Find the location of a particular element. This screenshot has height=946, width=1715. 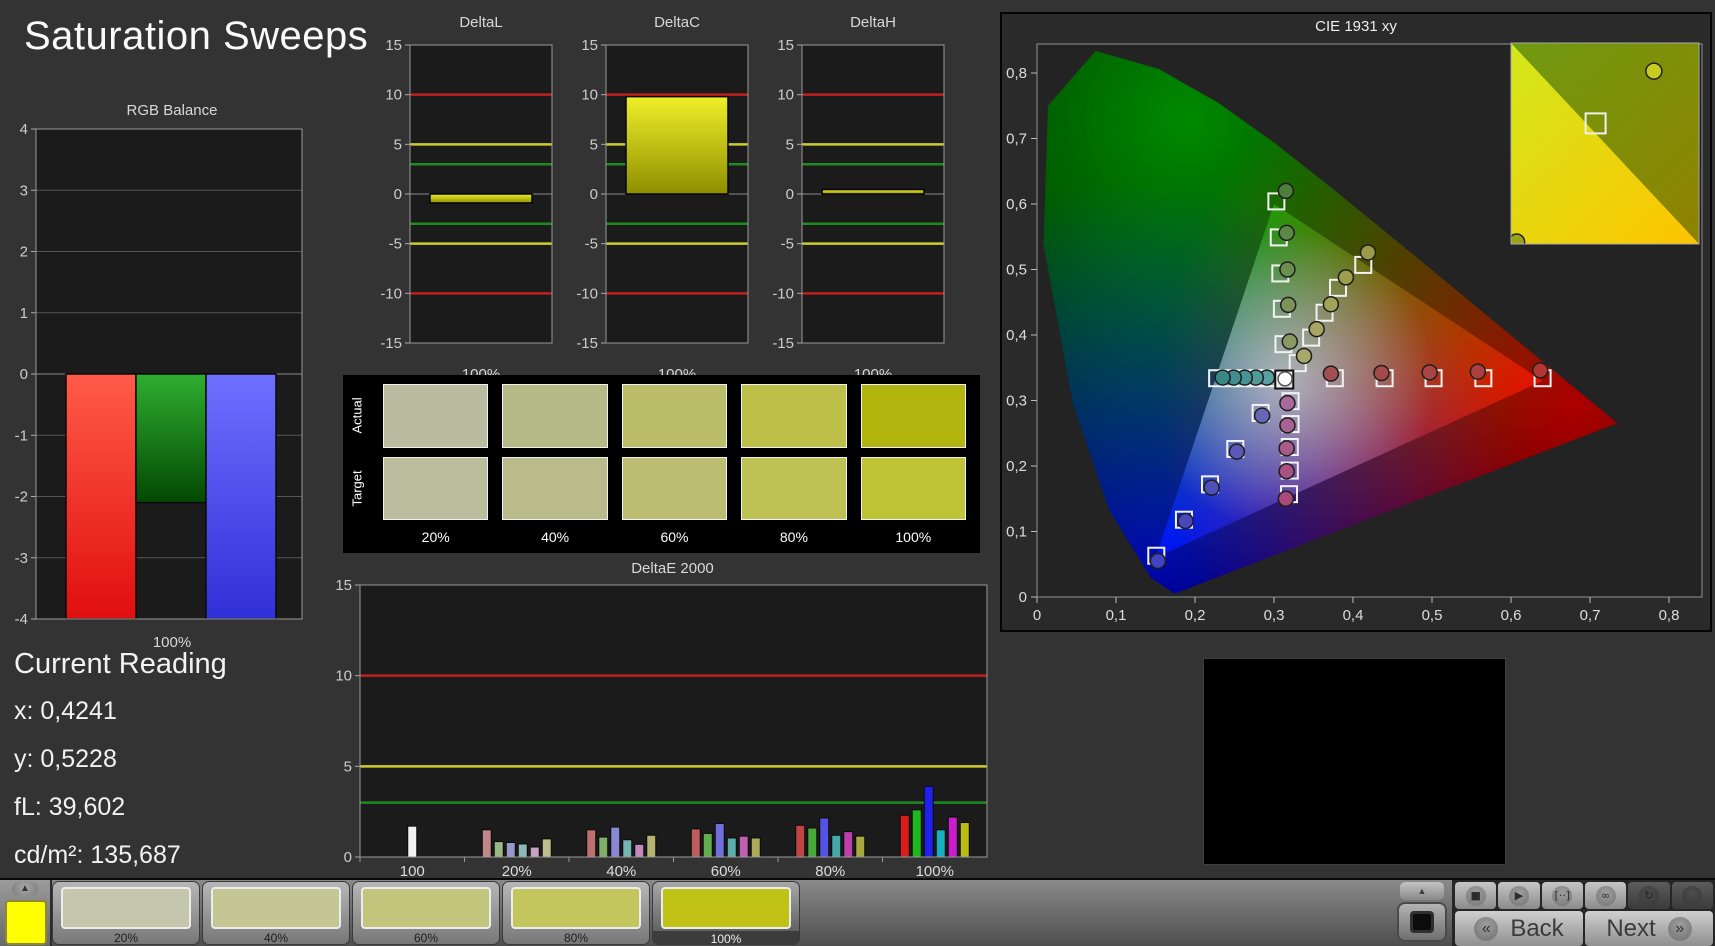

saturation-tile-100%: 100% is located at coordinates (726, 913).